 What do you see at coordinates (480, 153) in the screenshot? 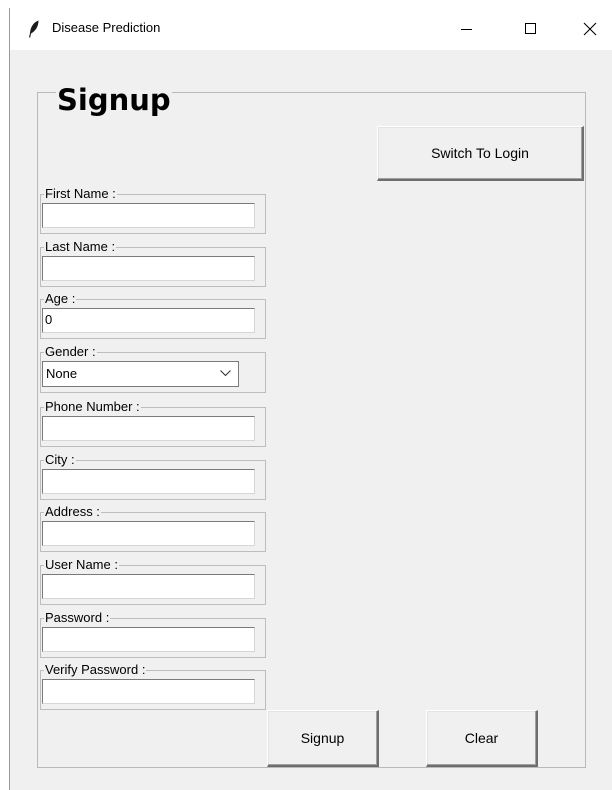
I see `switch-to-login-button: Switch To Login` at bounding box center [480, 153].